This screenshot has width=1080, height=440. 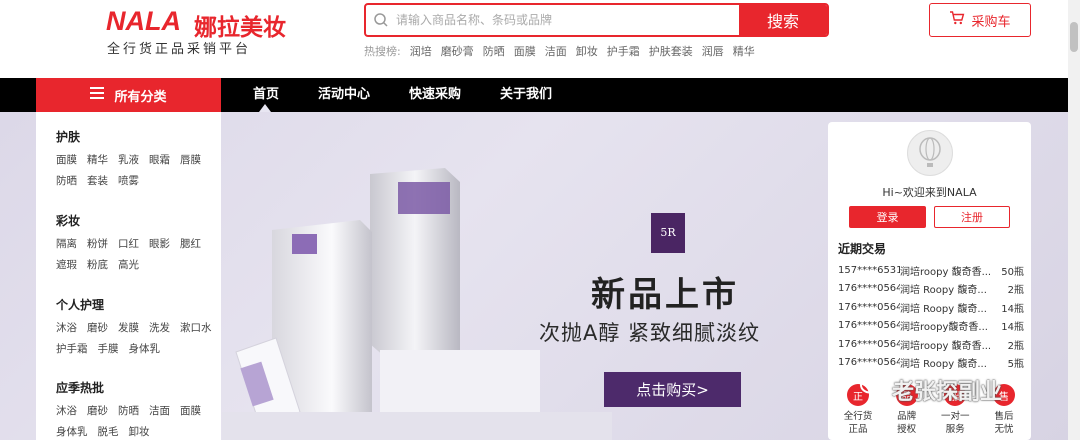 I want to click on category-item: 眼影, so click(x=159, y=243).